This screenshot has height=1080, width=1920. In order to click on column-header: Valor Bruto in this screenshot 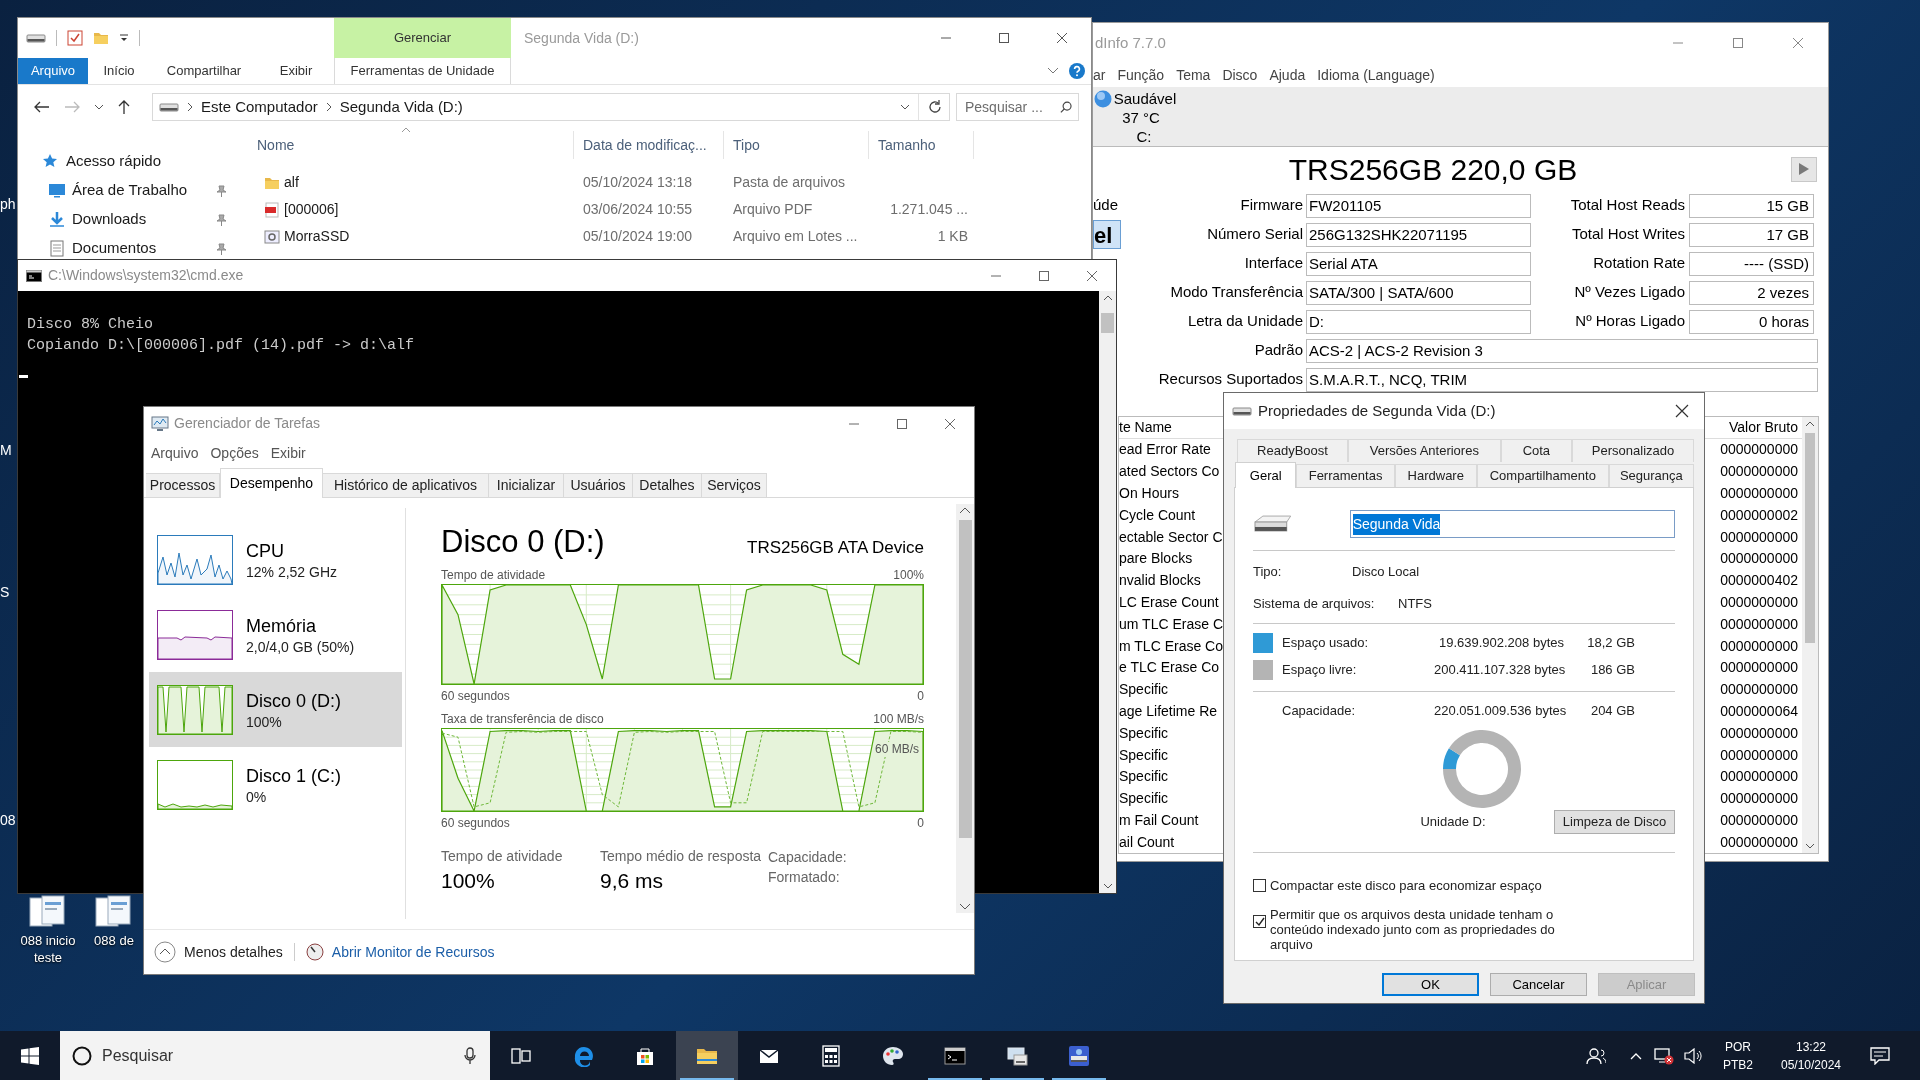, I will do `click(1765, 427)`.